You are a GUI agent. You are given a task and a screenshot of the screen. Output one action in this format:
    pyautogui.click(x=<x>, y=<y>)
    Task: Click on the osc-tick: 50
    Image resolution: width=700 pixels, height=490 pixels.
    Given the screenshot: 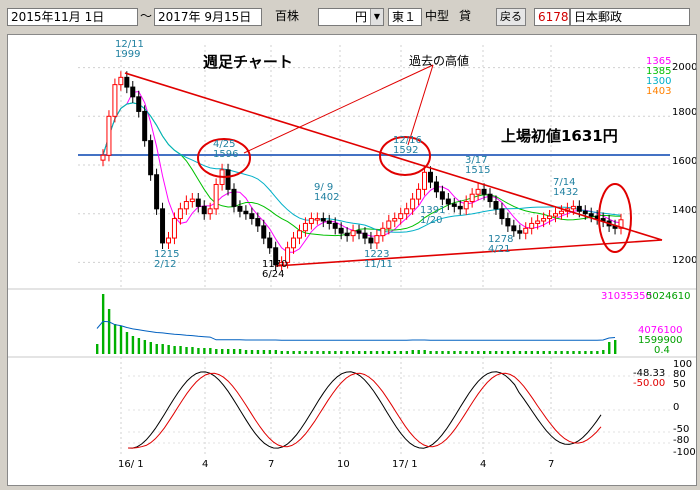 What is the action you would take?
    pyautogui.click(x=679, y=384)
    